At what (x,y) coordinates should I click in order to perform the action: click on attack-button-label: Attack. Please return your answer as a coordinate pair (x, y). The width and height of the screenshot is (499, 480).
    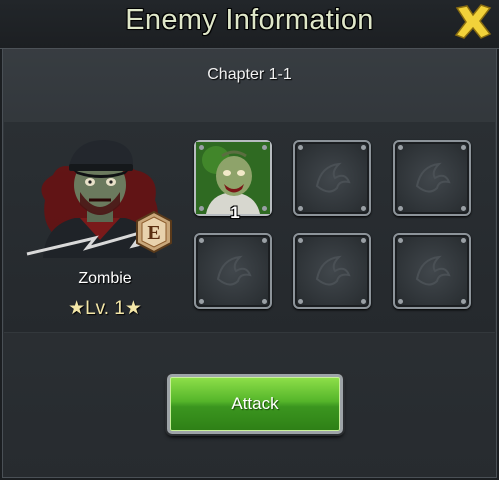
    Looking at the image, I should click on (255, 403).